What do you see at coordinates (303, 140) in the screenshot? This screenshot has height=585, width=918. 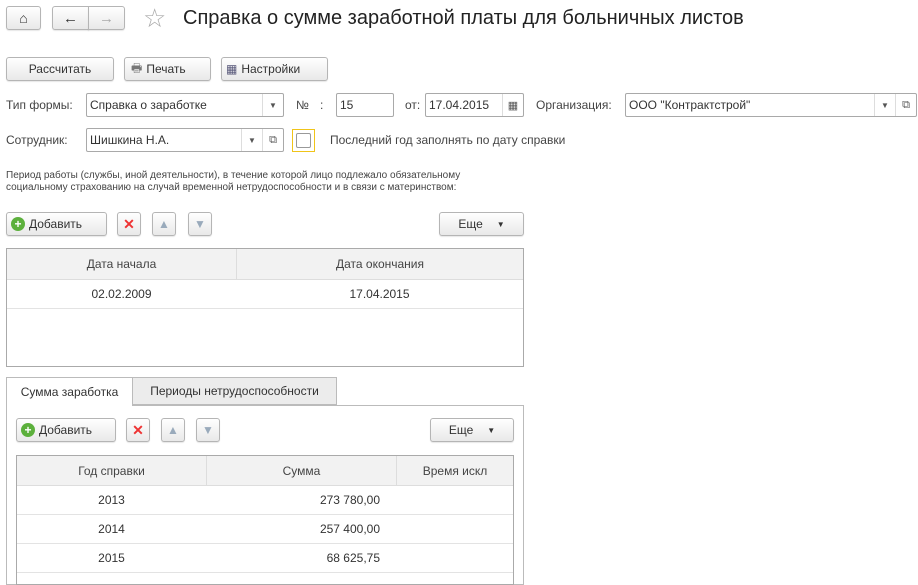 I see `last-year-checkbox` at bounding box center [303, 140].